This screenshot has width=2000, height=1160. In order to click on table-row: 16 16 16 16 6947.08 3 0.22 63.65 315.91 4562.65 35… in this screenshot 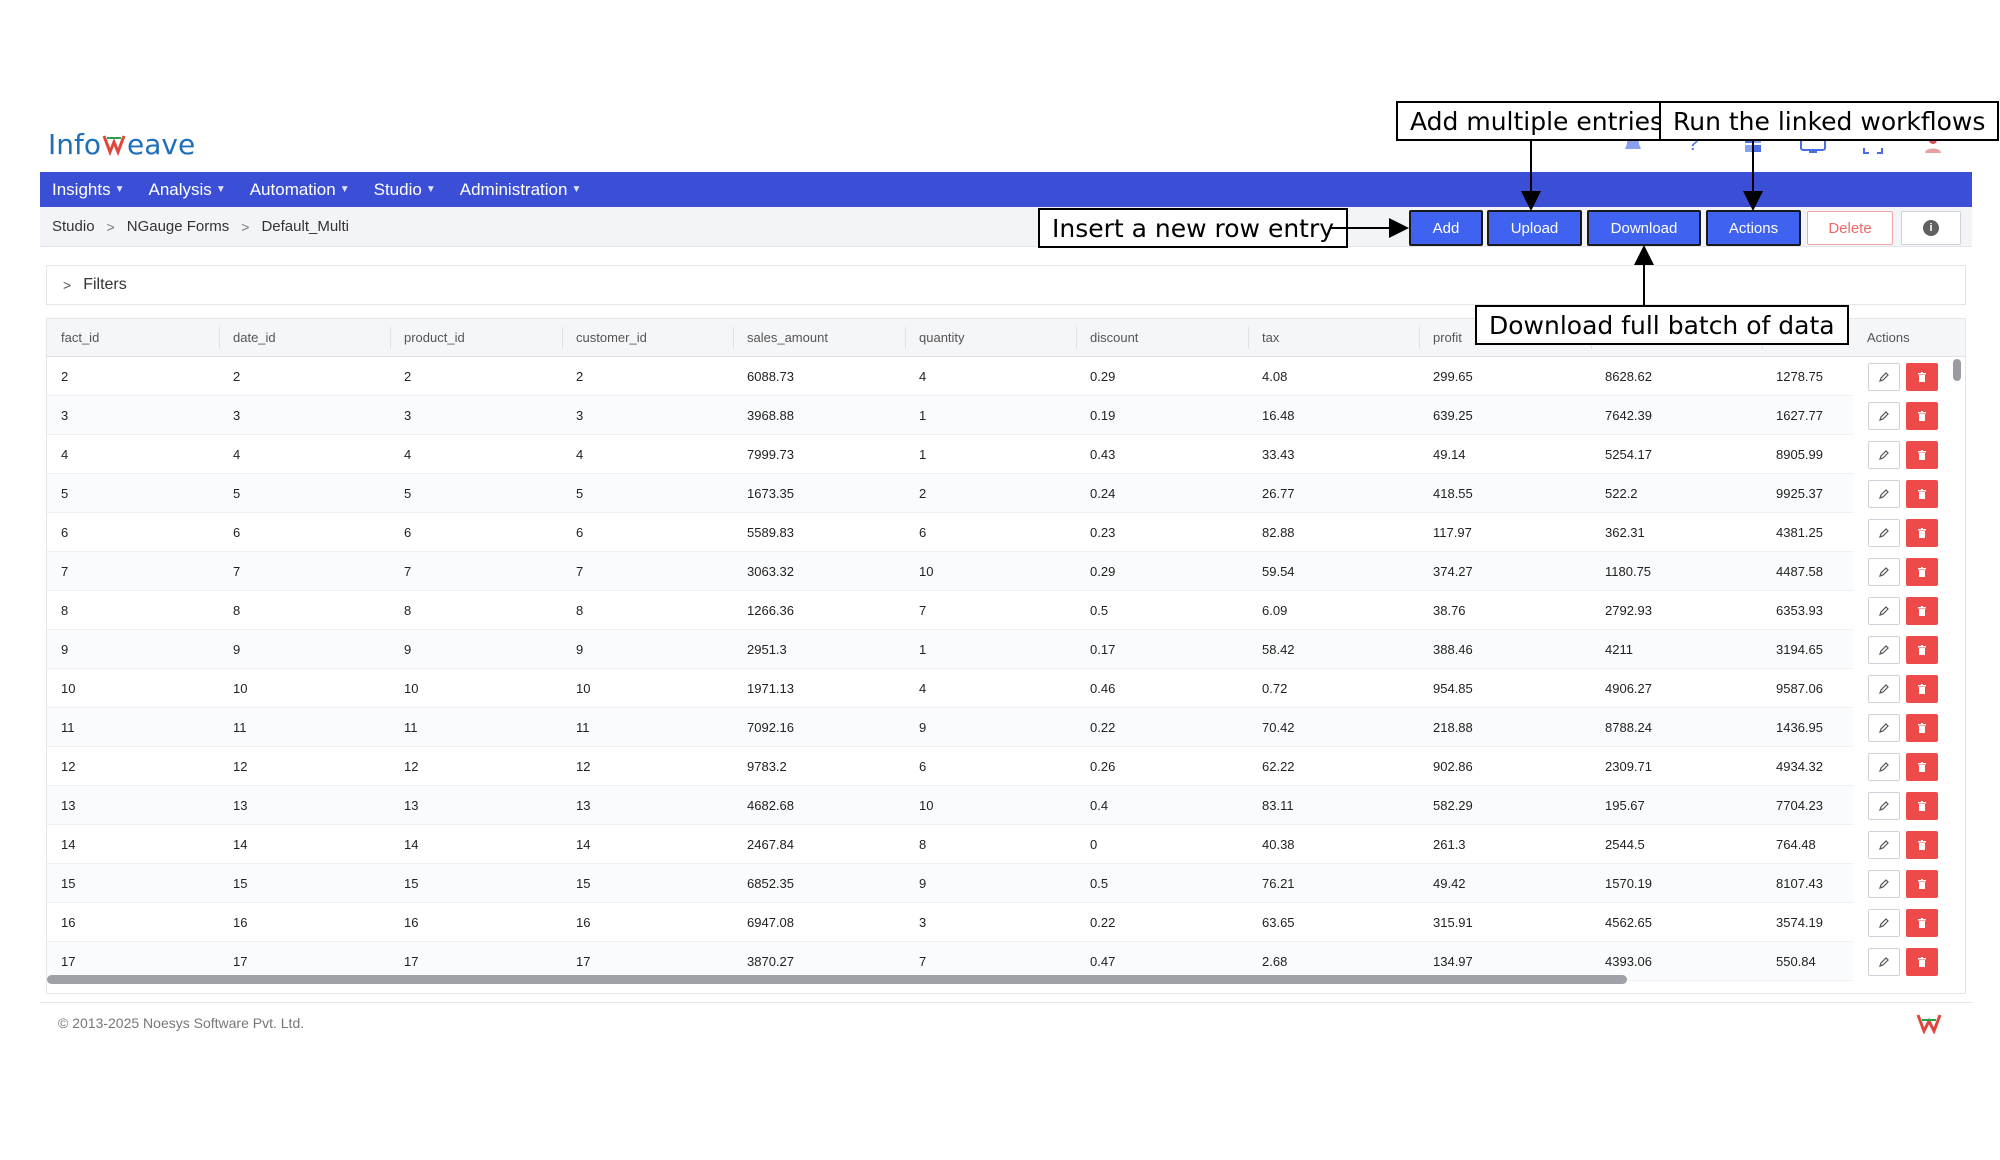, I will do `click(950, 922)`.